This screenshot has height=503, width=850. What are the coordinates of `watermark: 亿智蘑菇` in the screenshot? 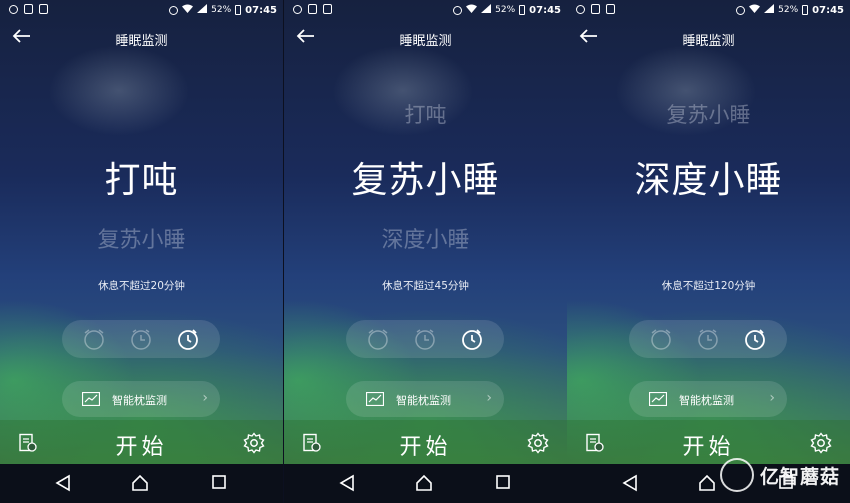 It's located at (779, 475).